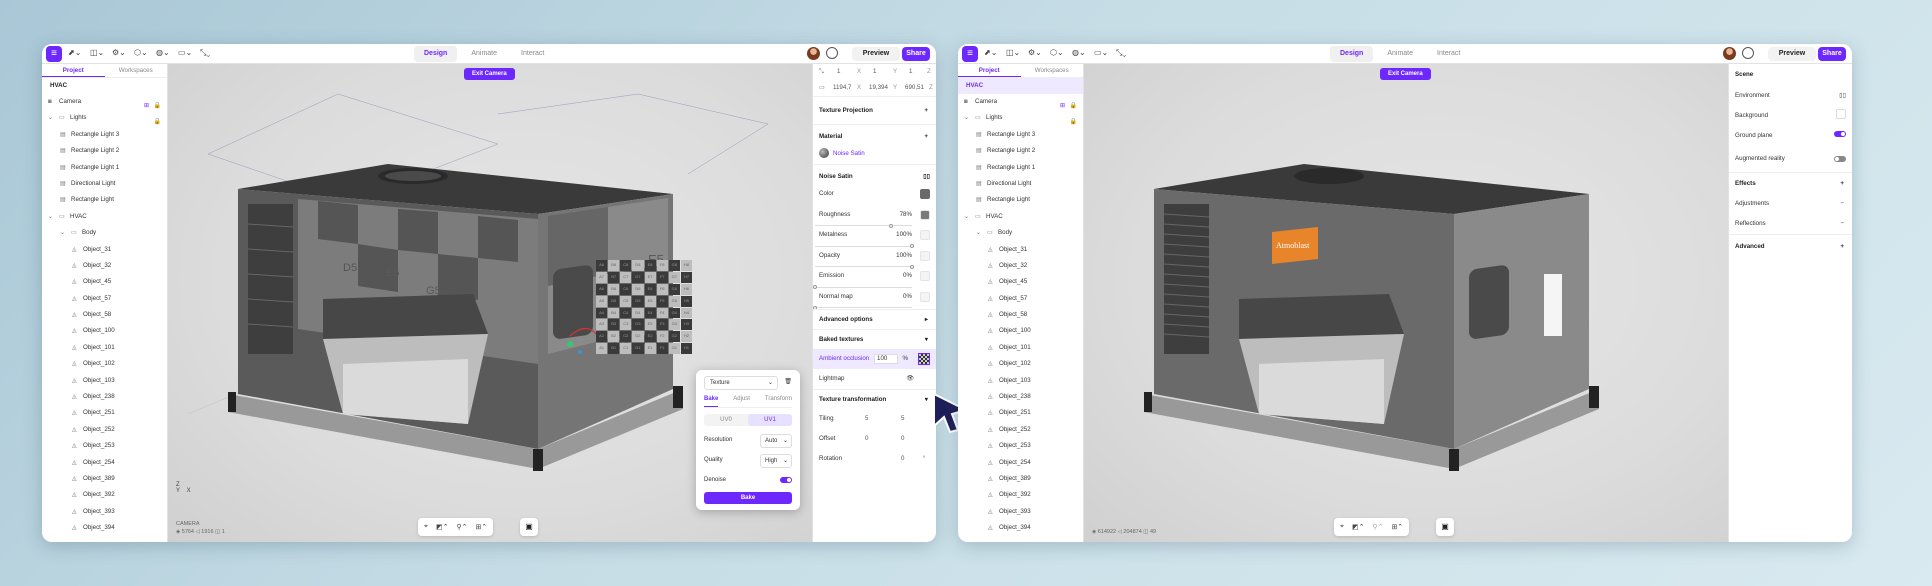 The width and height of the screenshot is (1932, 586). Describe the element at coordinates (1790, 204) in the screenshot. I see `adjustments-row: Adjustments −` at that location.